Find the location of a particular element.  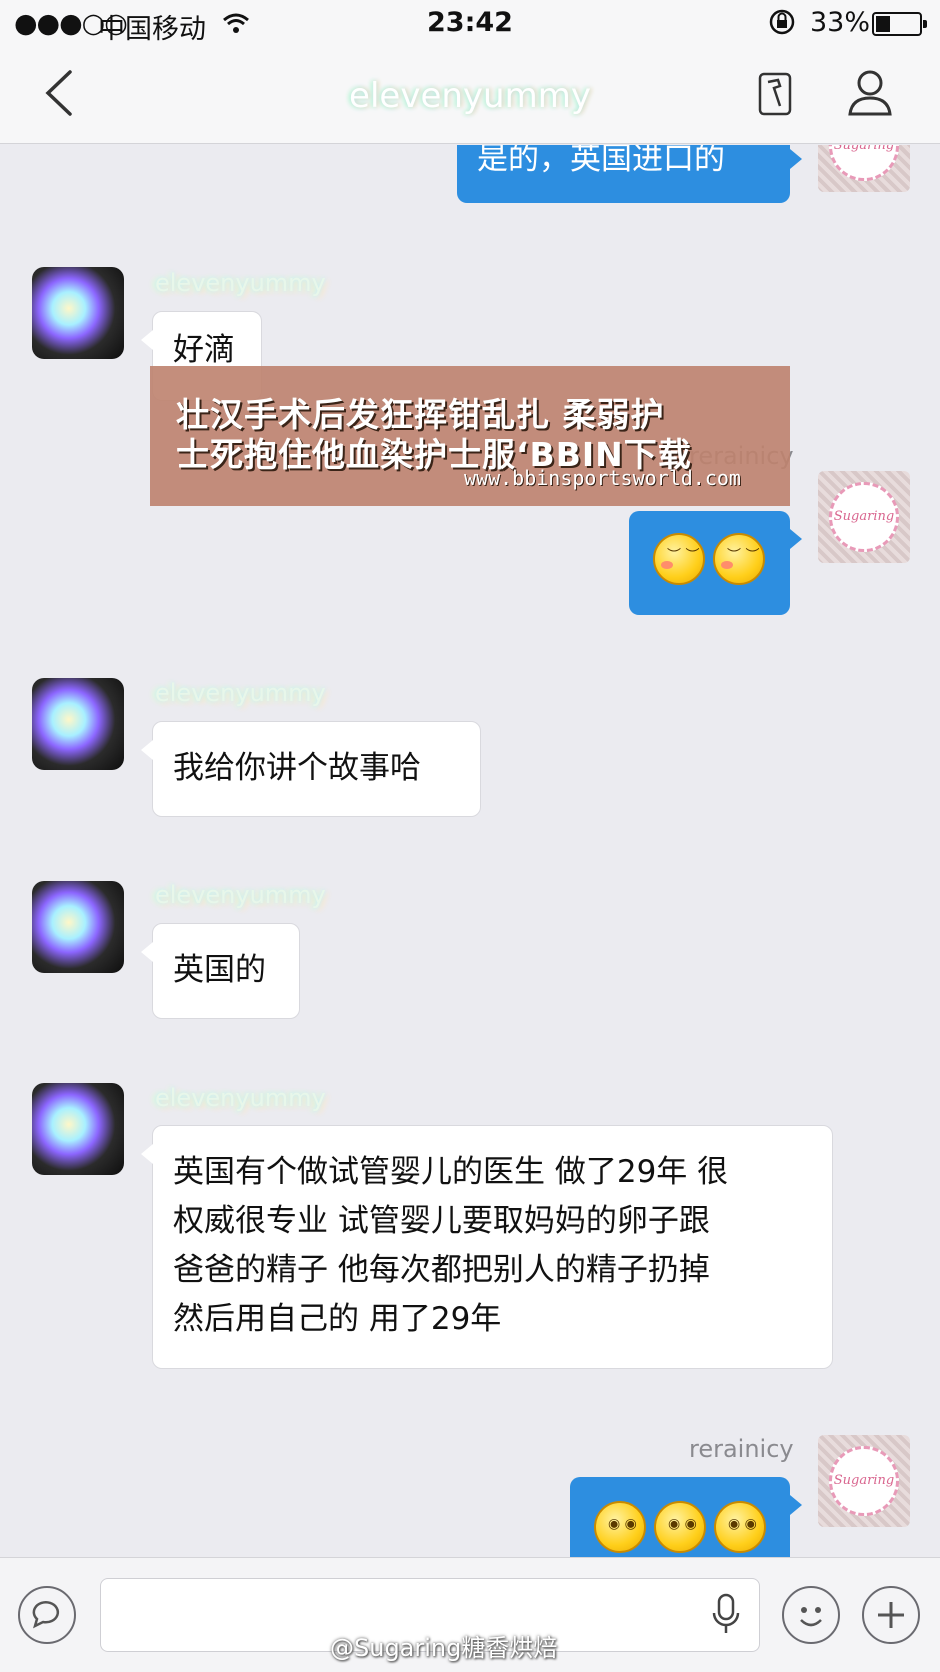

sender-name: rerainicy is located at coordinates (741, 1449).